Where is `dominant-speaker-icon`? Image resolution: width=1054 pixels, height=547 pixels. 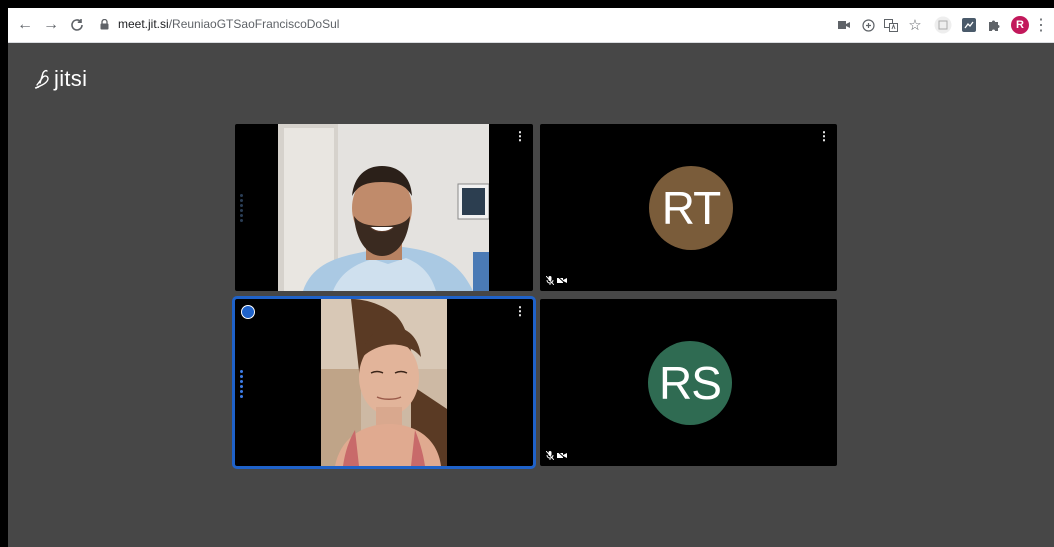
dominant-speaker-icon is located at coordinates (248, 312).